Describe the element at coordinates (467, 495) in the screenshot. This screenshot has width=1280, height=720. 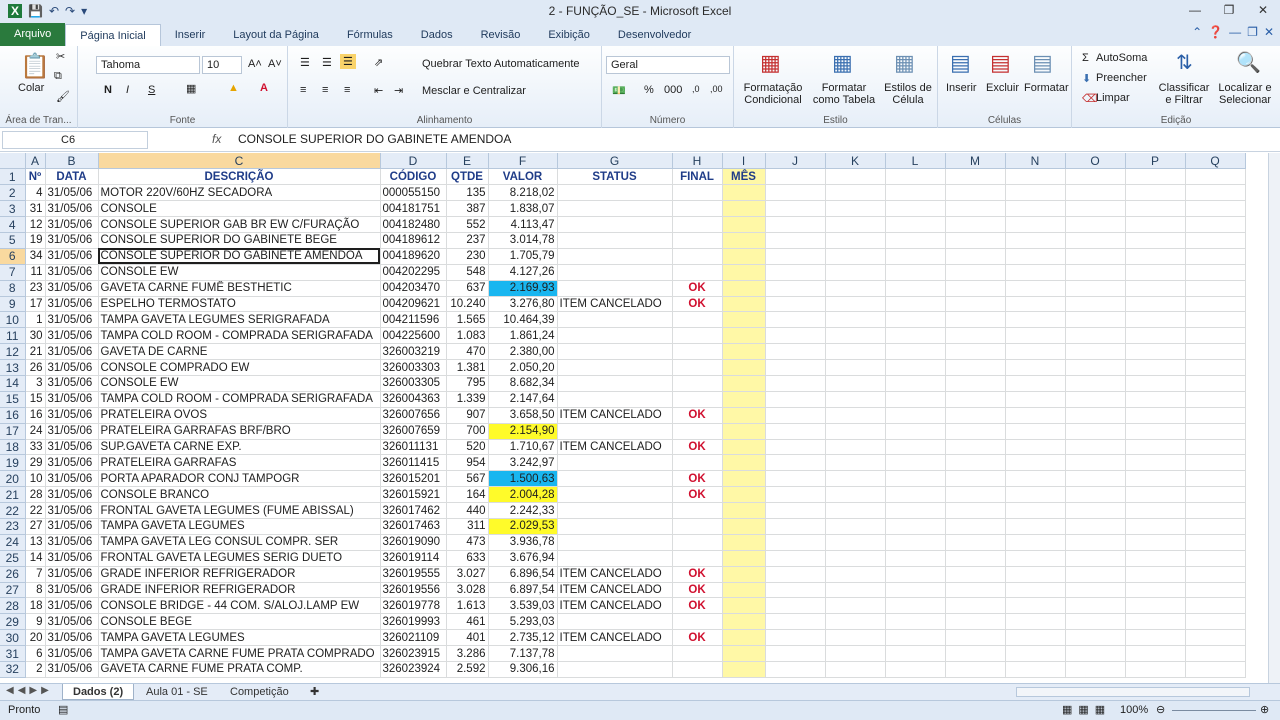
I see `cell-qty: 164` at that location.